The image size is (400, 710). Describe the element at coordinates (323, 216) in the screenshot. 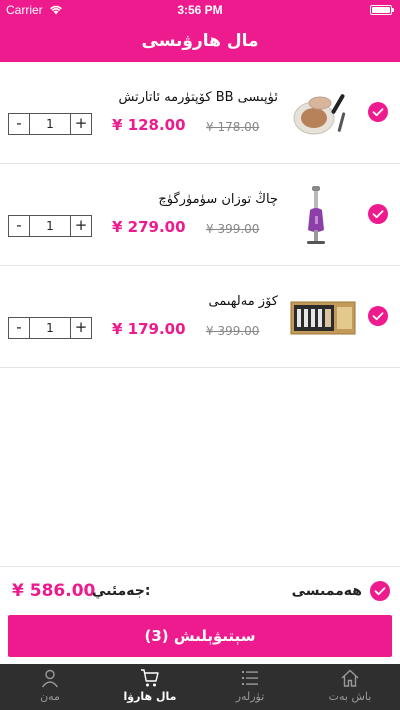

I see `vacuum-cleaner-icon` at that location.